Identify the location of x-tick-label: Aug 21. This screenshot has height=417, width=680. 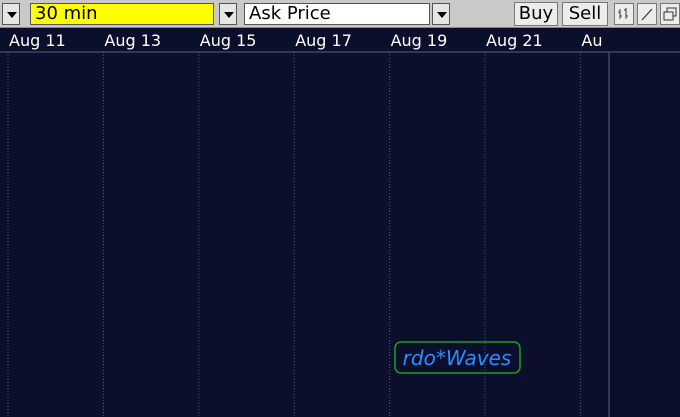
(514, 40).